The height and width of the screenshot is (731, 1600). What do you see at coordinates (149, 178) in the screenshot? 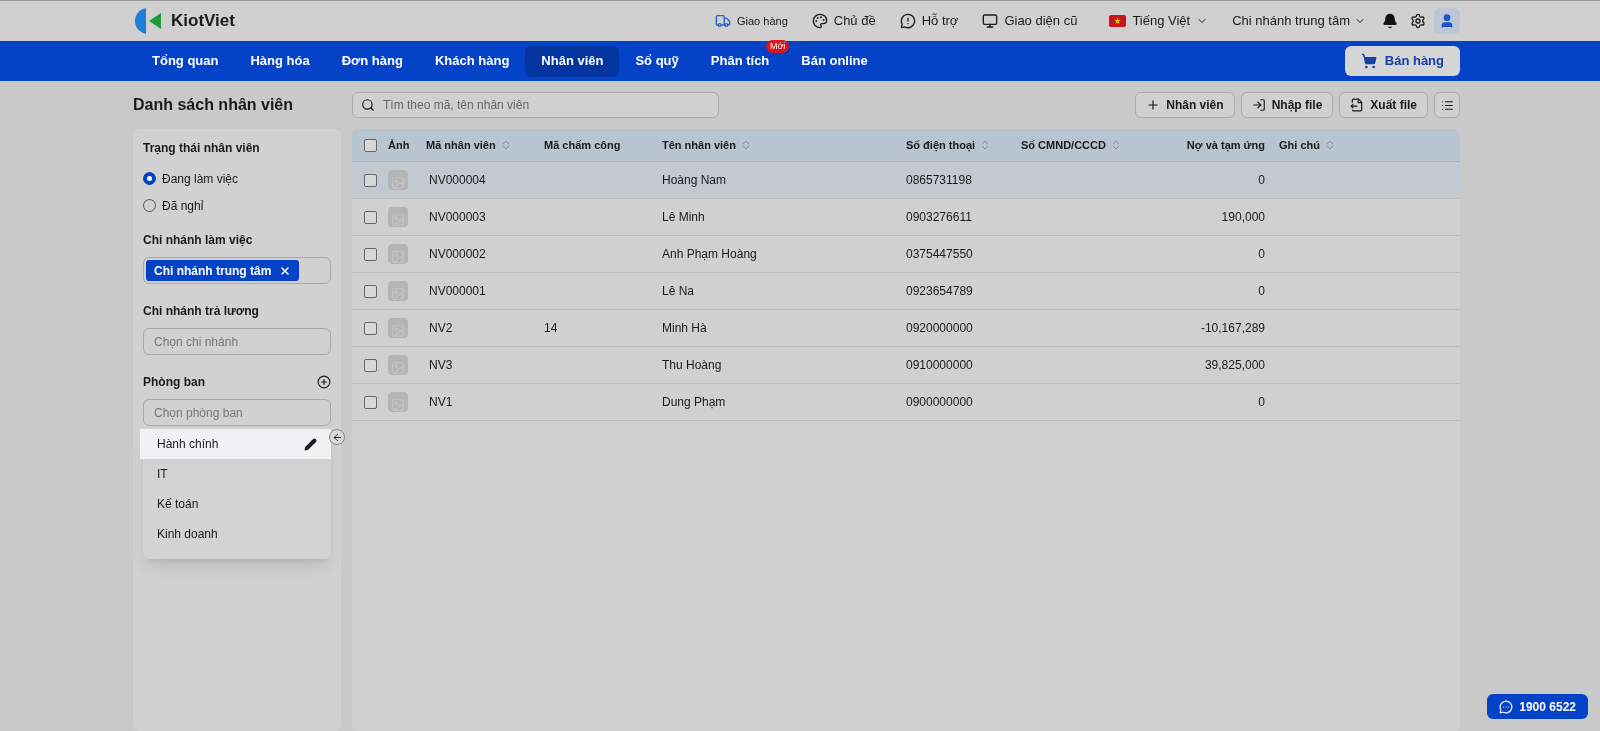
I see `radio-button` at bounding box center [149, 178].